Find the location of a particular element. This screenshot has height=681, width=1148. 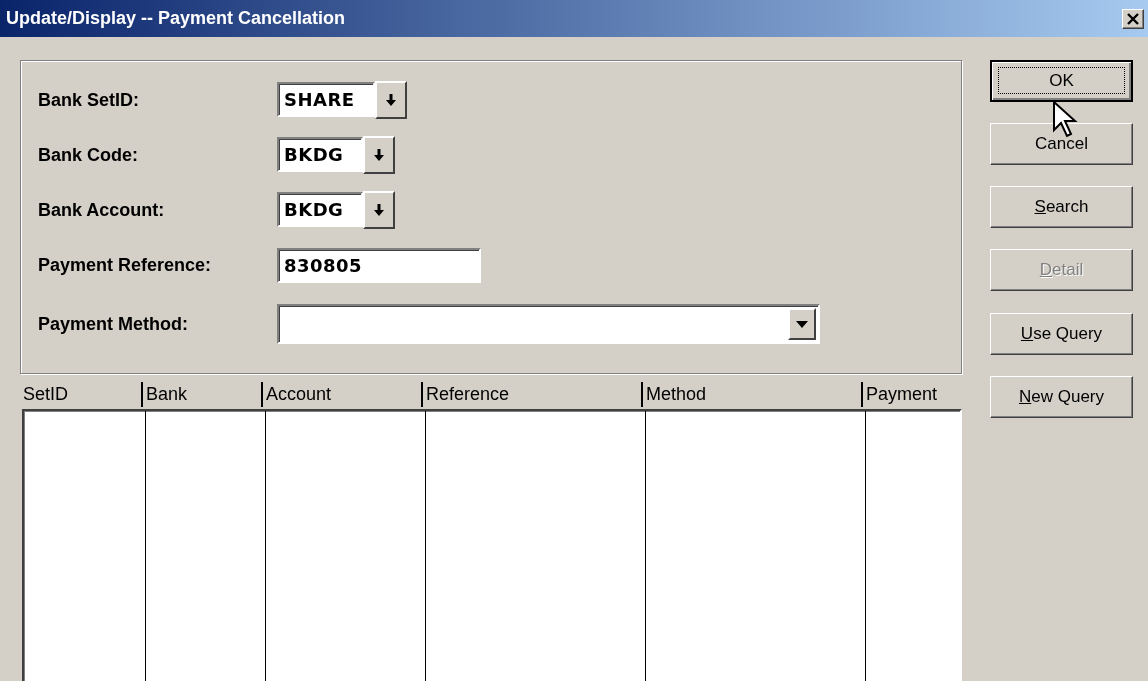

close-icon is located at coordinates (1133, 18).